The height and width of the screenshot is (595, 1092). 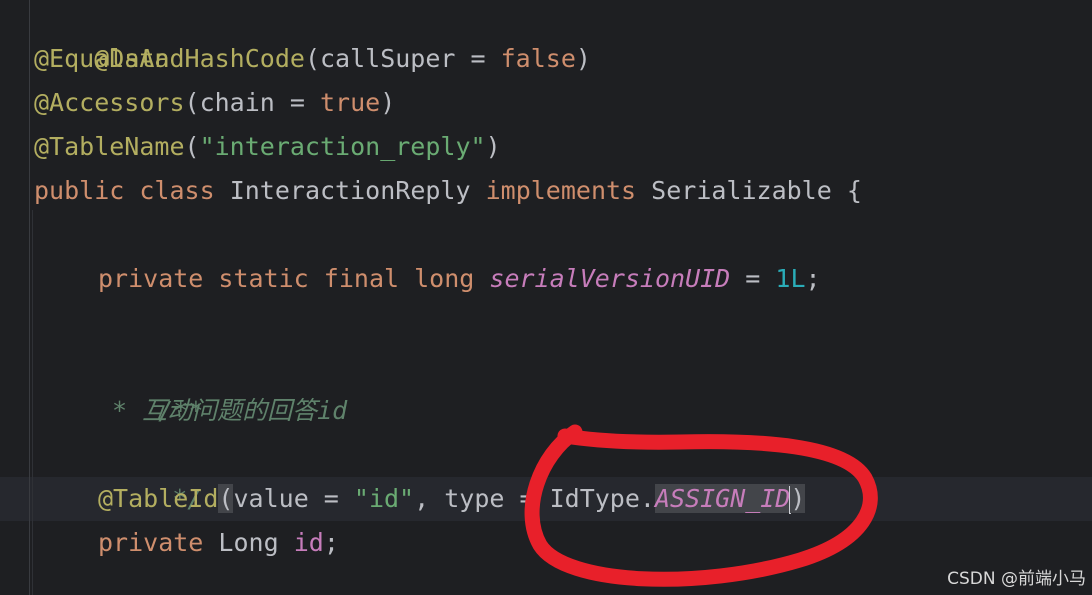 What do you see at coordinates (701, 505) in the screenshot?
I see `red-marker-circle` at bounding box center [701, 505].